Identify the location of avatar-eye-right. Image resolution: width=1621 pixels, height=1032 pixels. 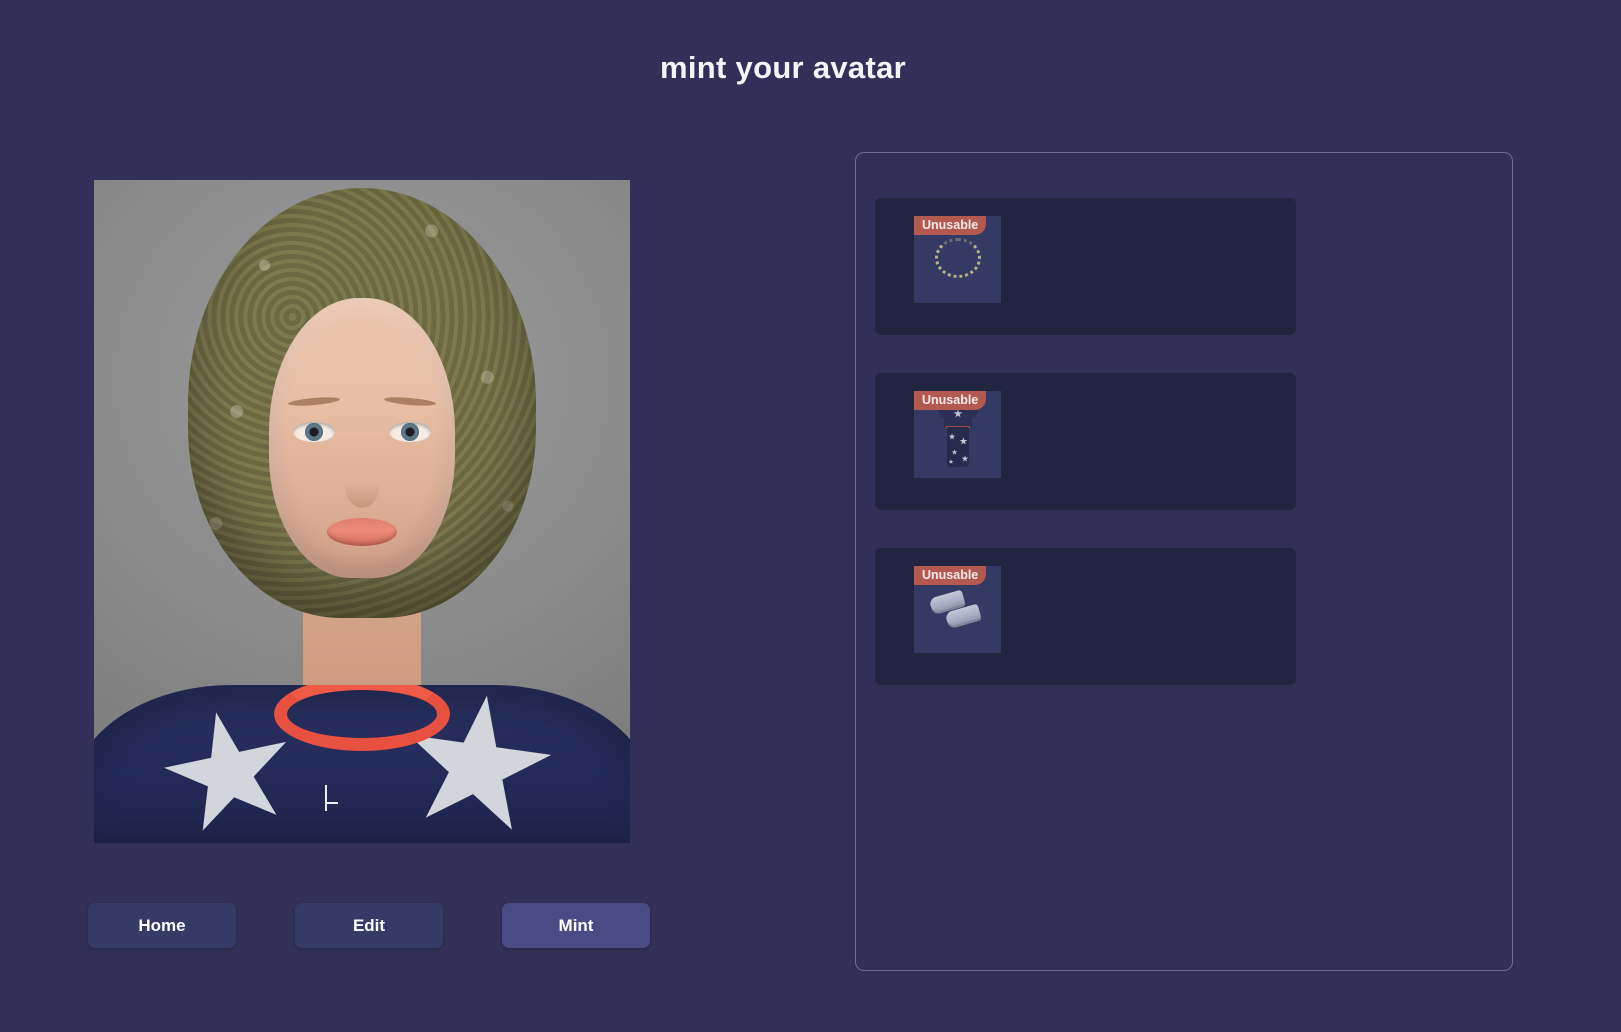
(410, 432).